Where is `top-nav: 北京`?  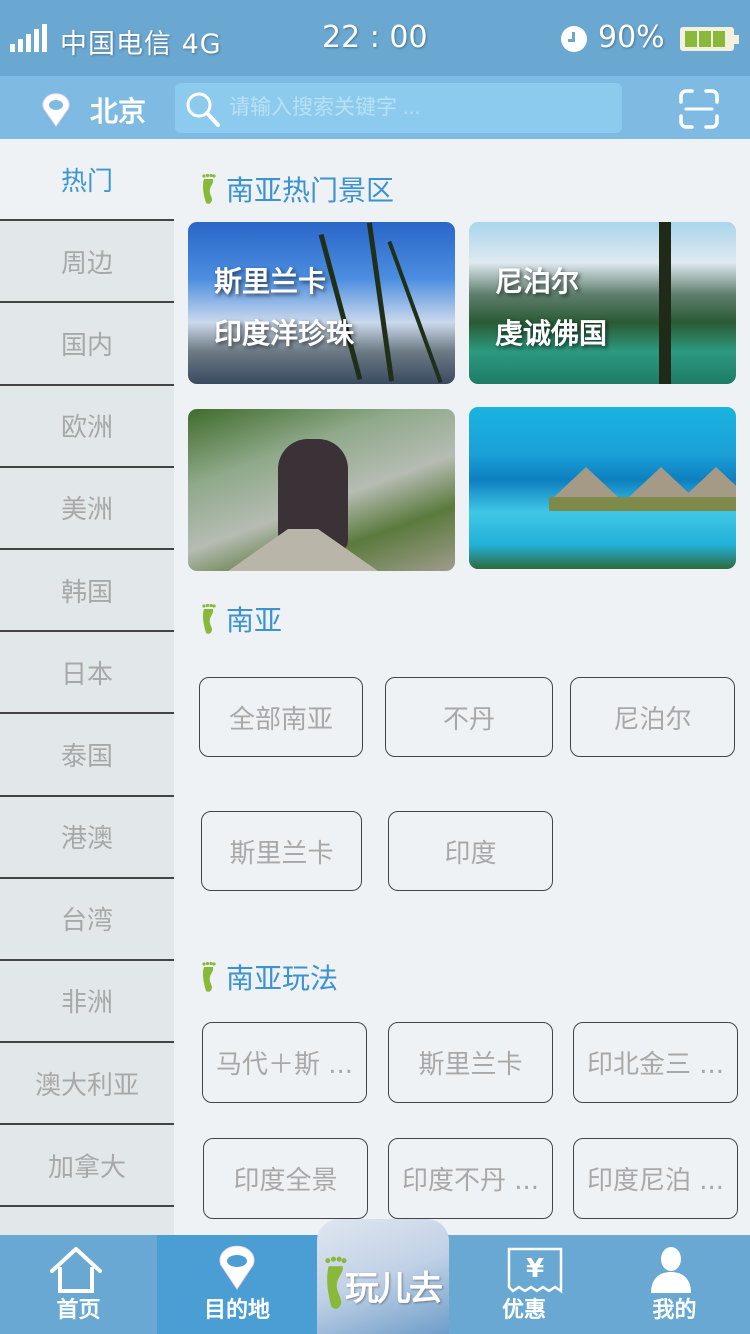 top-nav: 北京 is located at coordinates (375, 107).